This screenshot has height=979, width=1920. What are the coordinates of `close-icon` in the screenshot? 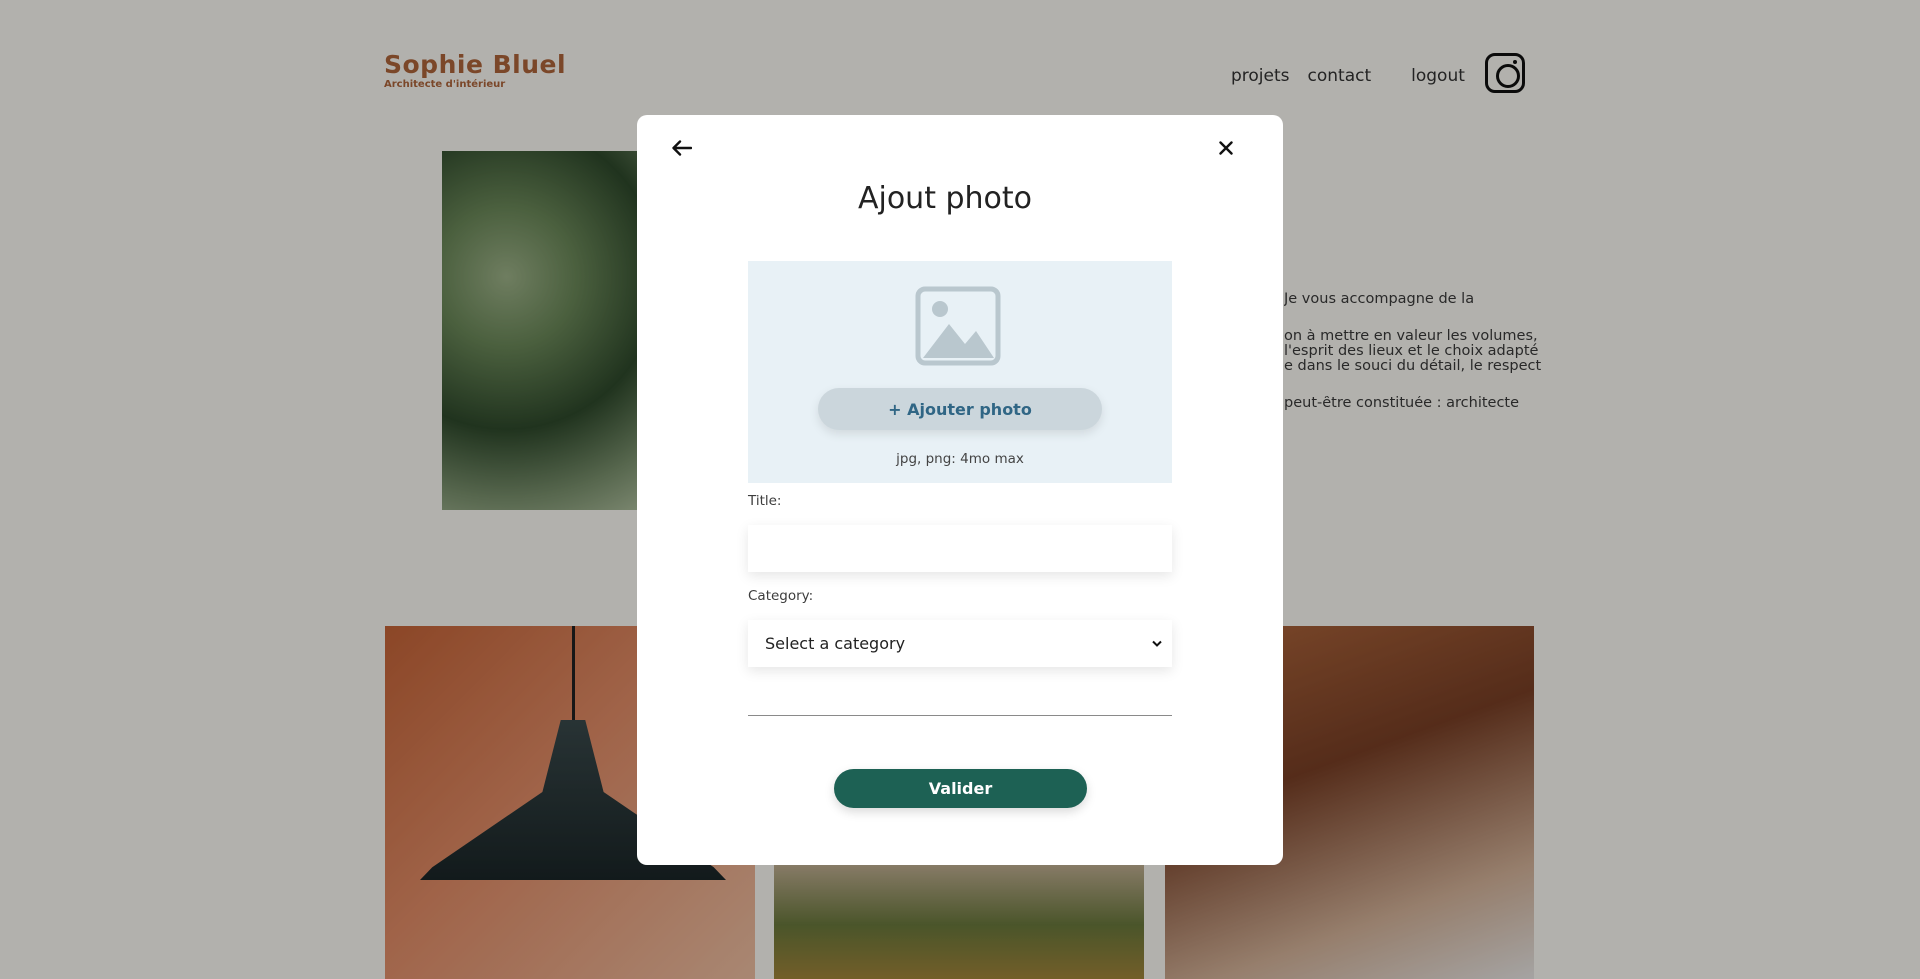 It's located at (1226, 148).